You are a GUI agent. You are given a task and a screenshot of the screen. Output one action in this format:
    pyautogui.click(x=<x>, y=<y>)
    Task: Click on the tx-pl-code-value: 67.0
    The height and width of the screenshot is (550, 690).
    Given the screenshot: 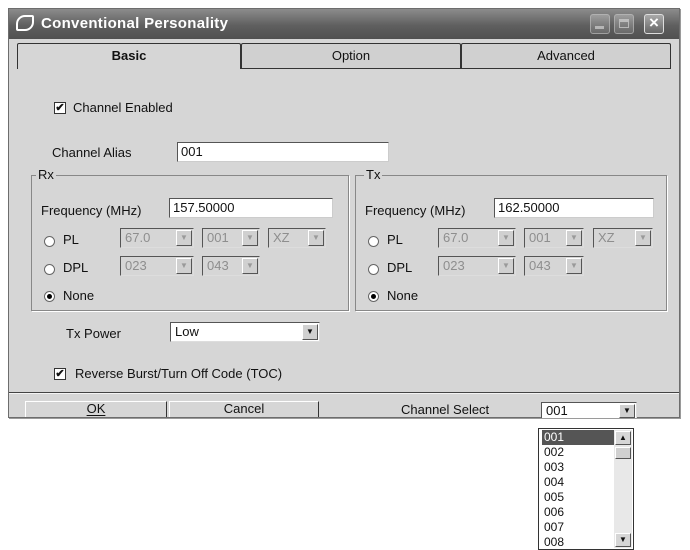 What is the action you would take?
    pyautogui.click(x=456, y=237)
    